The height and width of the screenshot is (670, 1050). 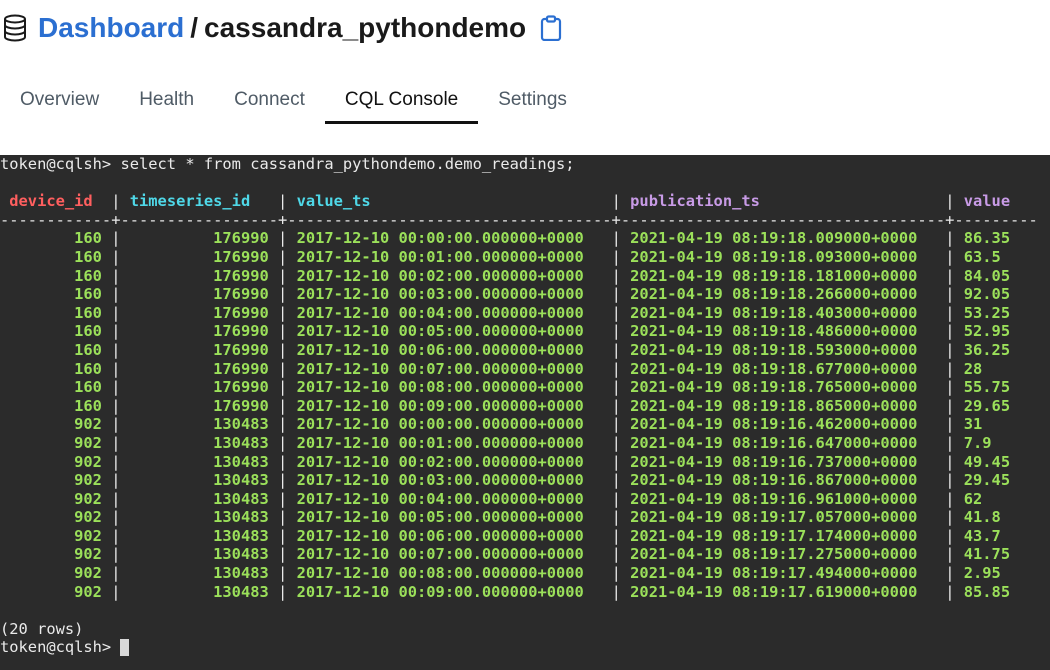 I want to click on title-row: Dashboard / cassandra_pythondemo, so click(x=282, y=28).